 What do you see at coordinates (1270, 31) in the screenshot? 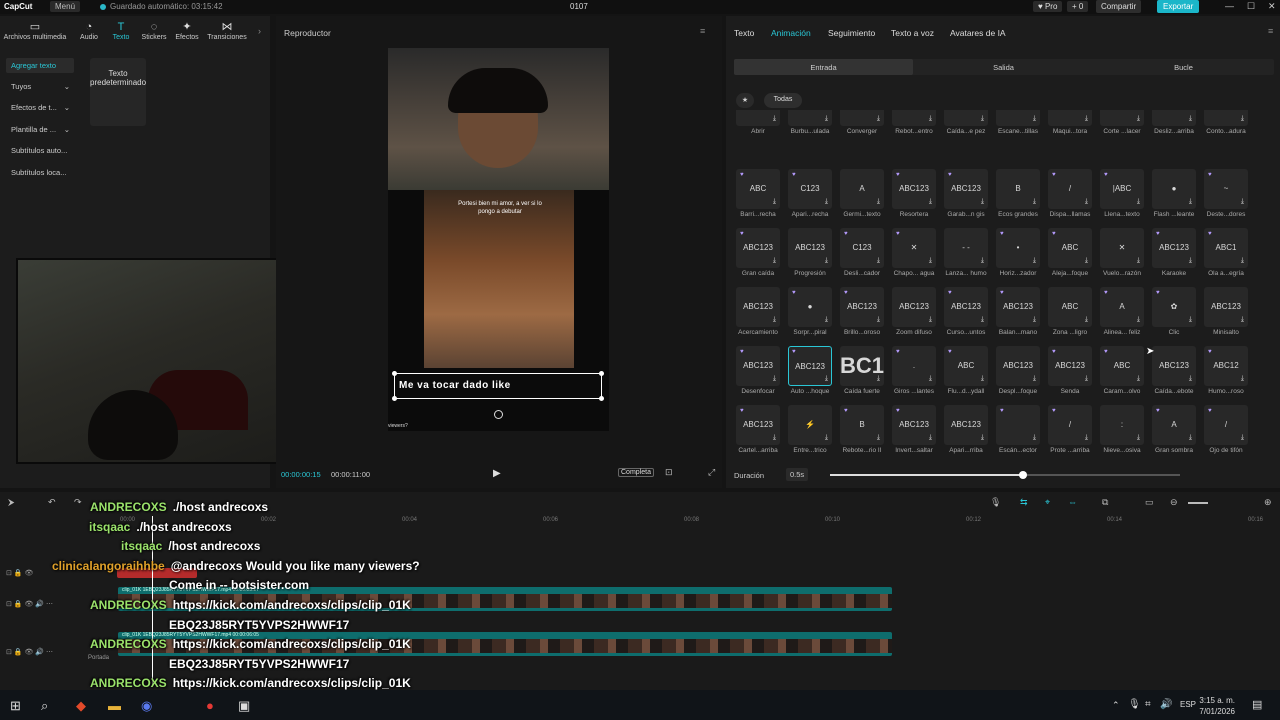
I see `menu-icon: ≡` at bounding box center [1270, 31].